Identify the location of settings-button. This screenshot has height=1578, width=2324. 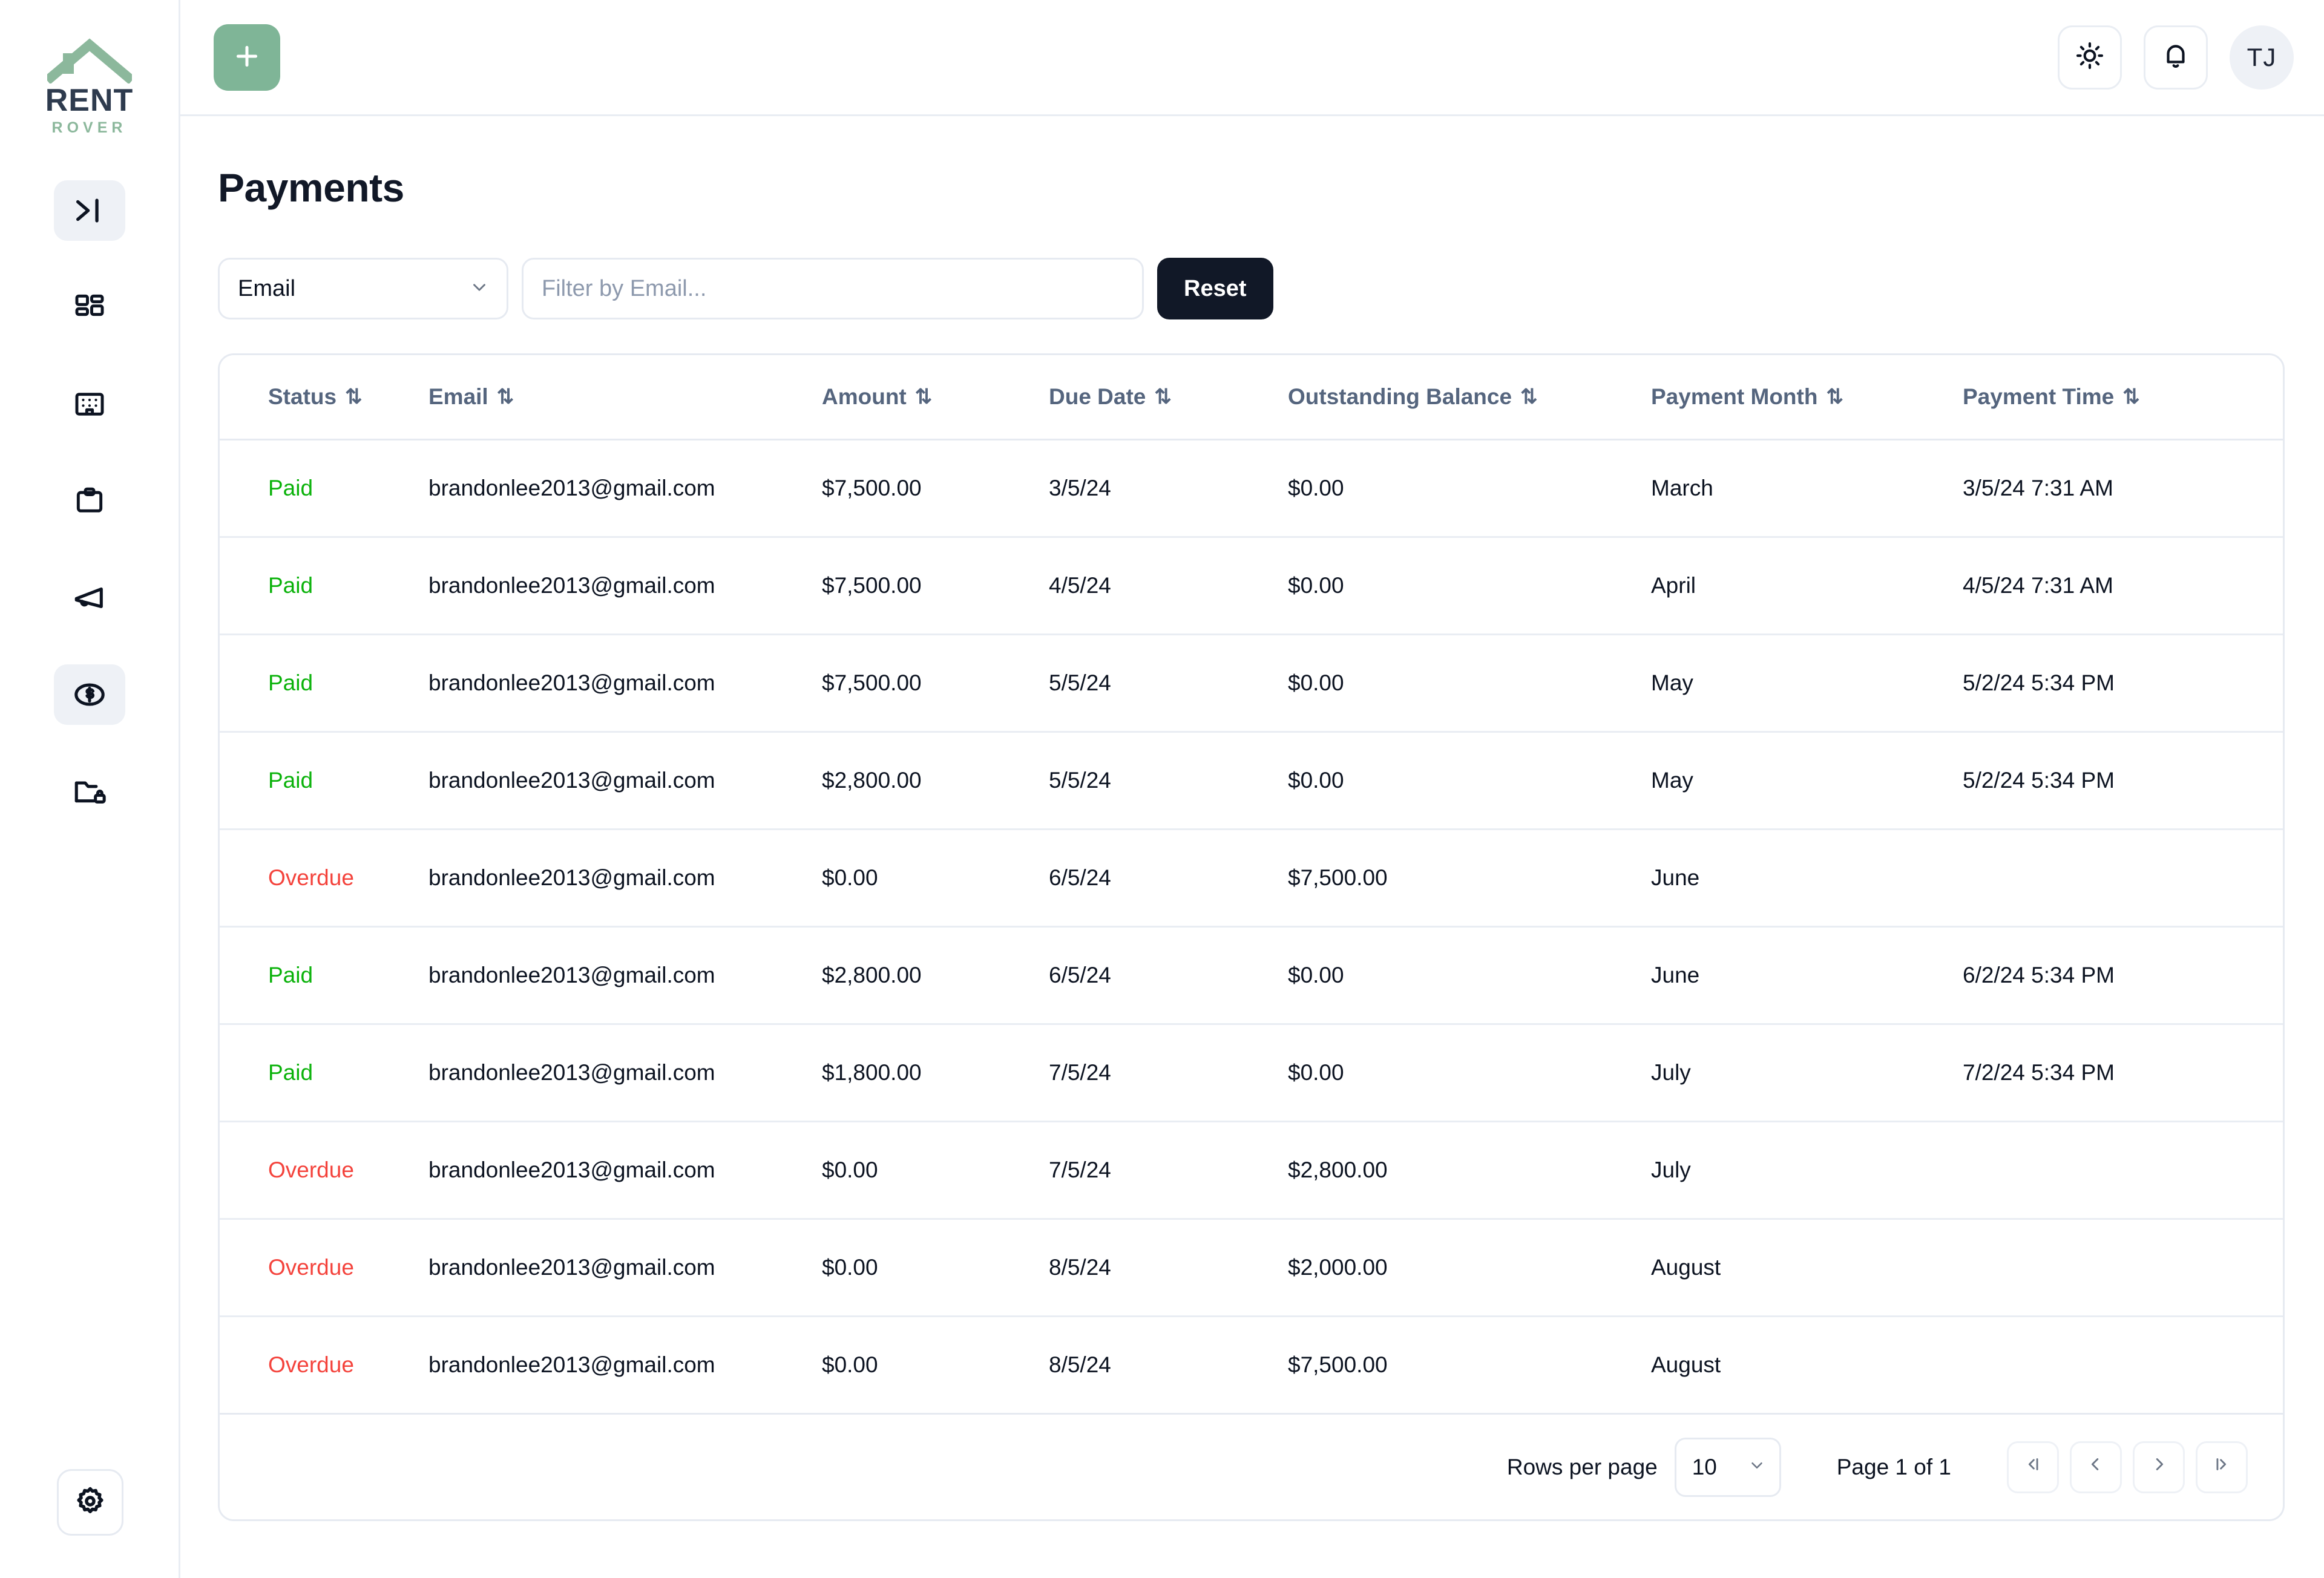
(90, 1502).